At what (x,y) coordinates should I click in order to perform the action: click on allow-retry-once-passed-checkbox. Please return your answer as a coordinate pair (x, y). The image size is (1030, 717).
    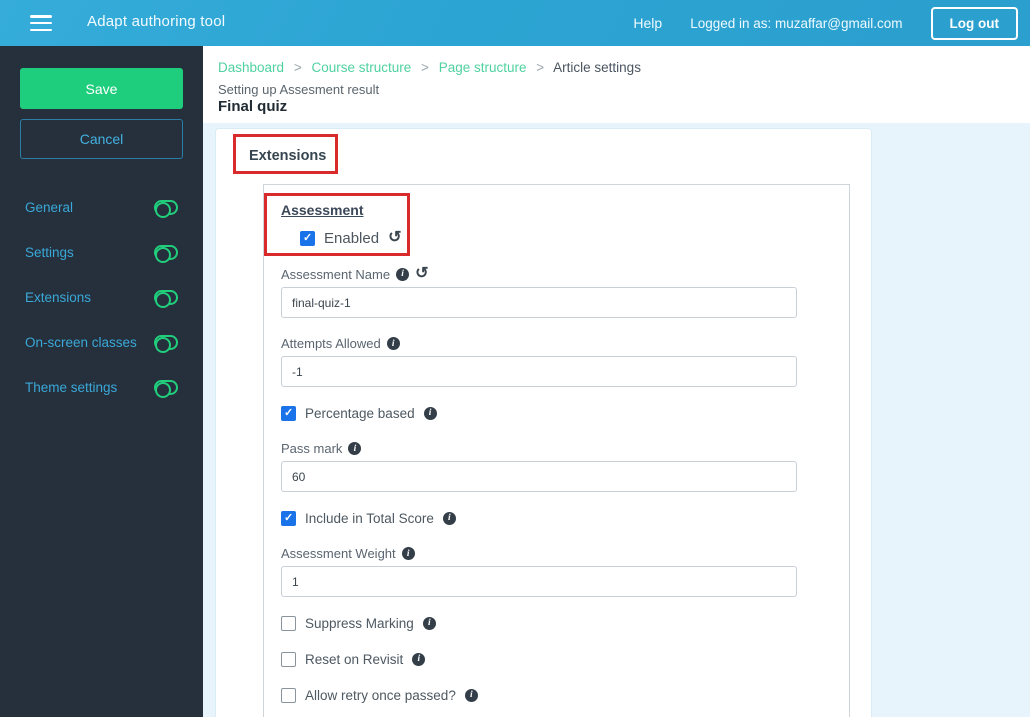
    Looking at the image, I should click on (288, 695).